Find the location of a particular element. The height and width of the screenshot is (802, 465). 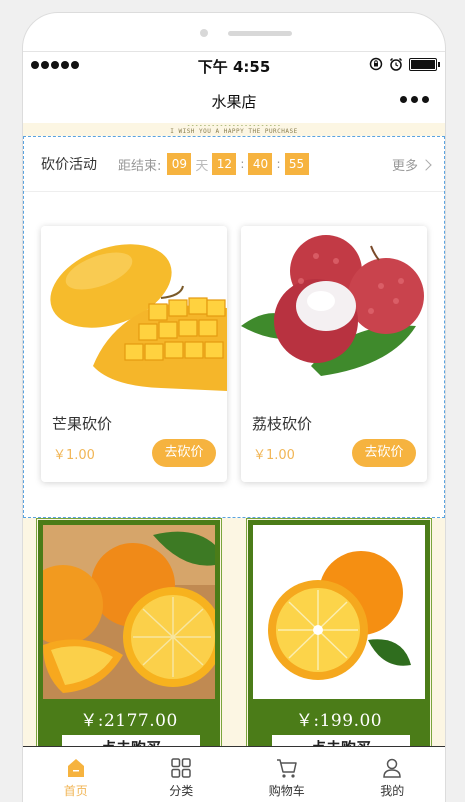

tab-category: 分类 is located at coordinates (182, 774).